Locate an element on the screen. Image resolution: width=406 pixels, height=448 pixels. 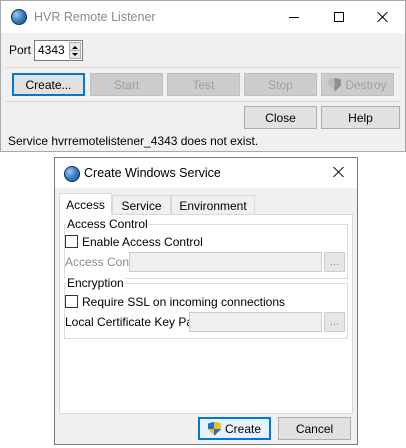
tab-environment: Environment is located at coordinates (213, 205).